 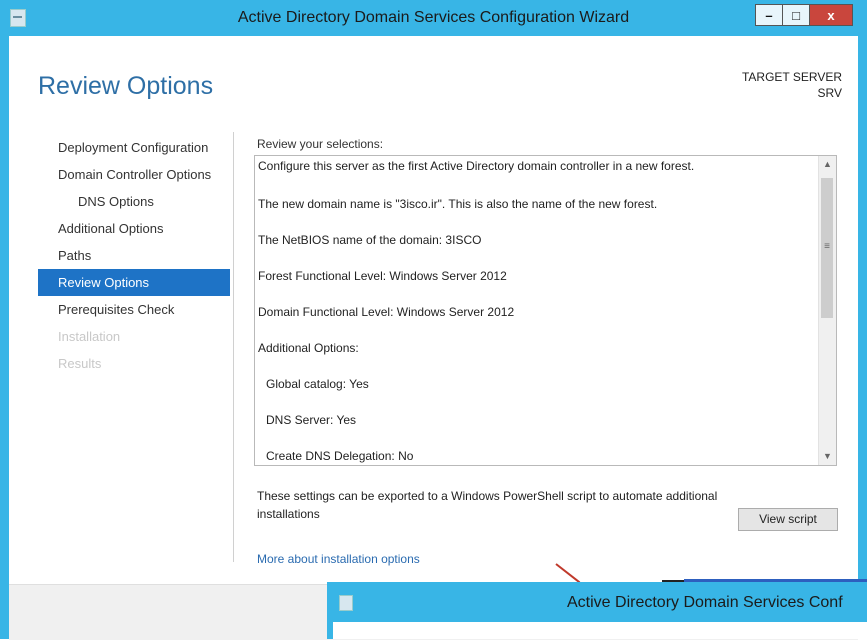 I want to click on view-script-button: View script, so click(x=788, y=519).